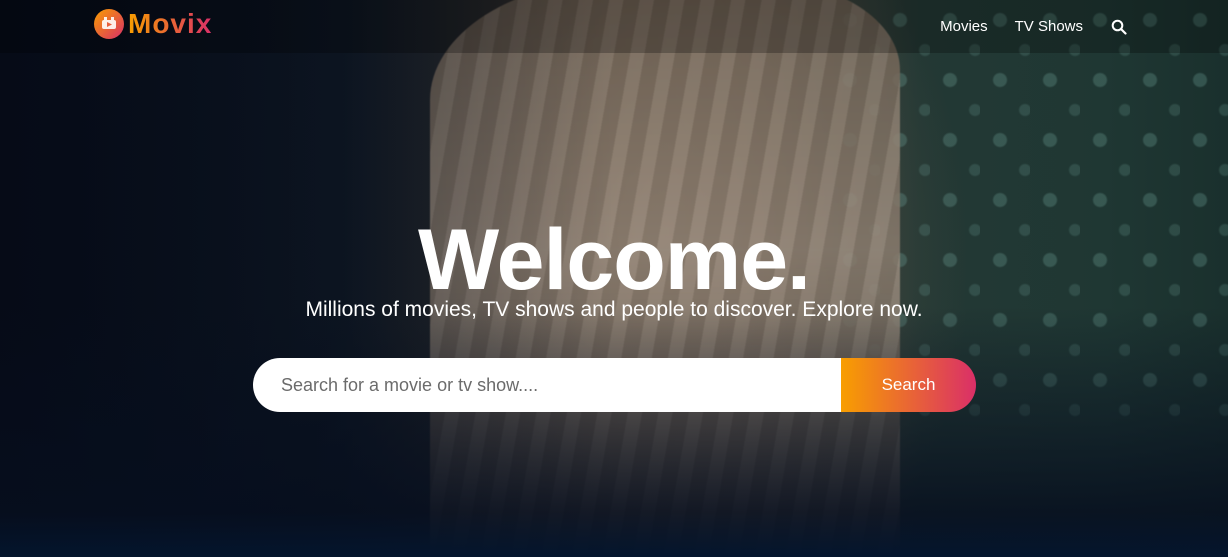 The width and height of the screenshot is (1228, 557). I want to click on nav-item-movies: Movies, so click(964, 26).